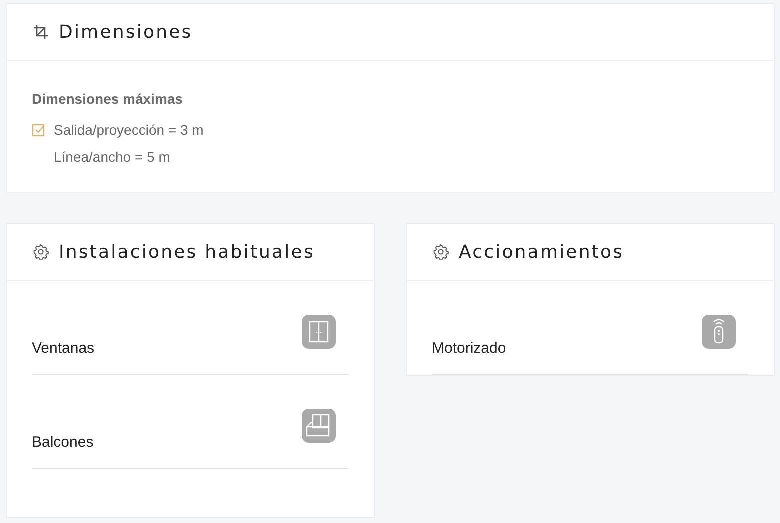 This screenshot has height=523, width=780. Describe the element at coordinates (41, 32) in the screenshot. I see `crop-icon` at that location.